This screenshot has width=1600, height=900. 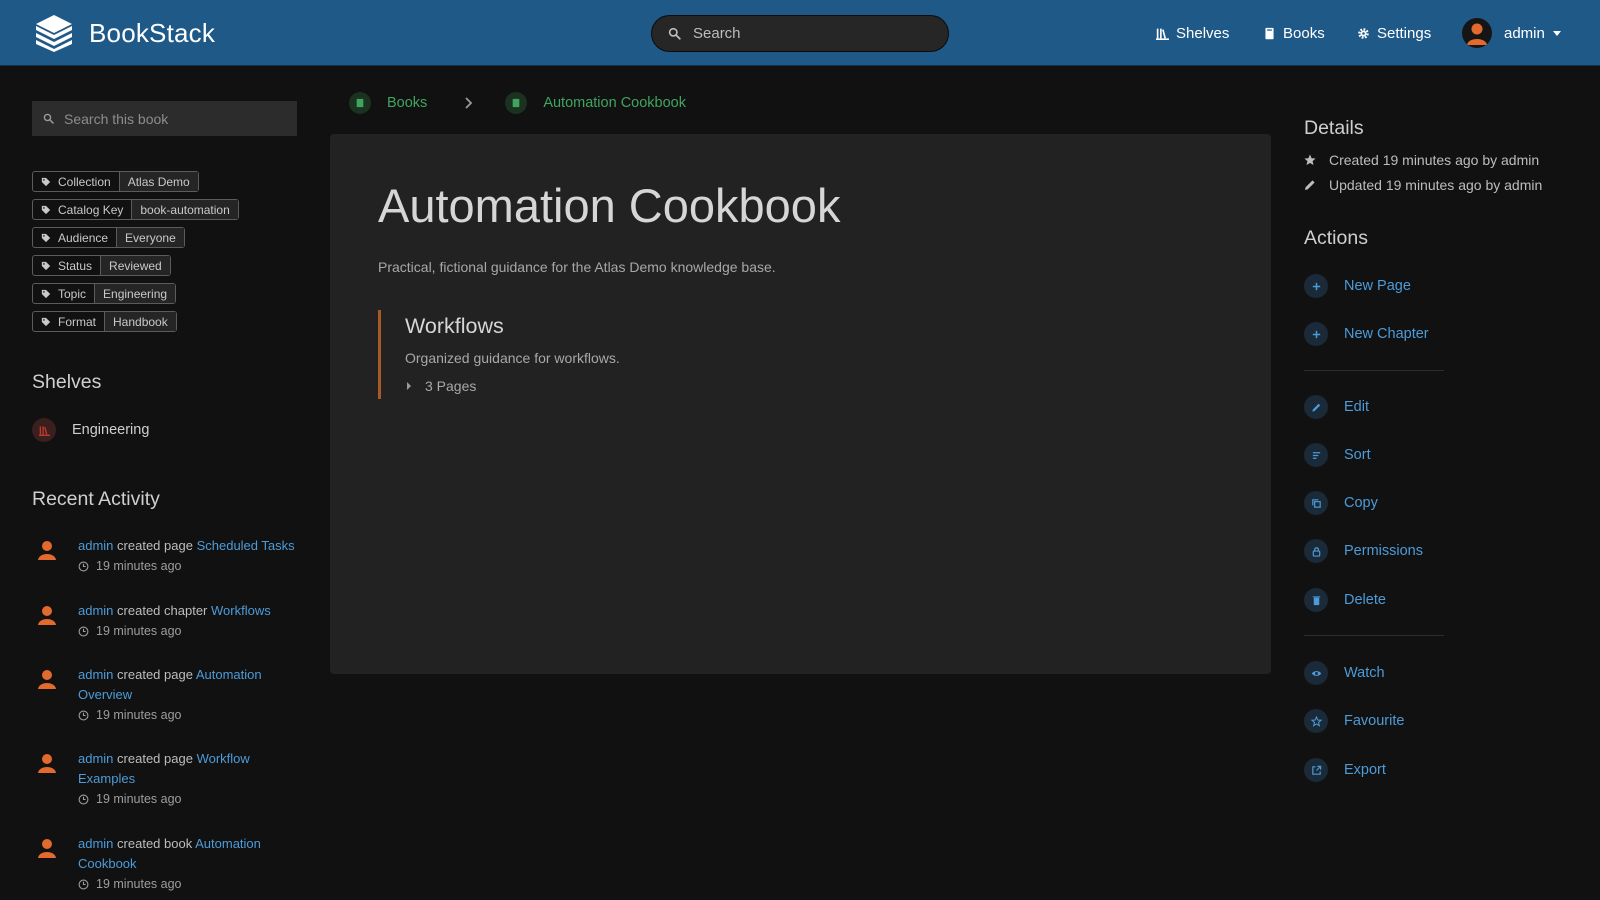 I want to click on activity-target-link: Scheduled Tasks, so click(x=246, y=545).